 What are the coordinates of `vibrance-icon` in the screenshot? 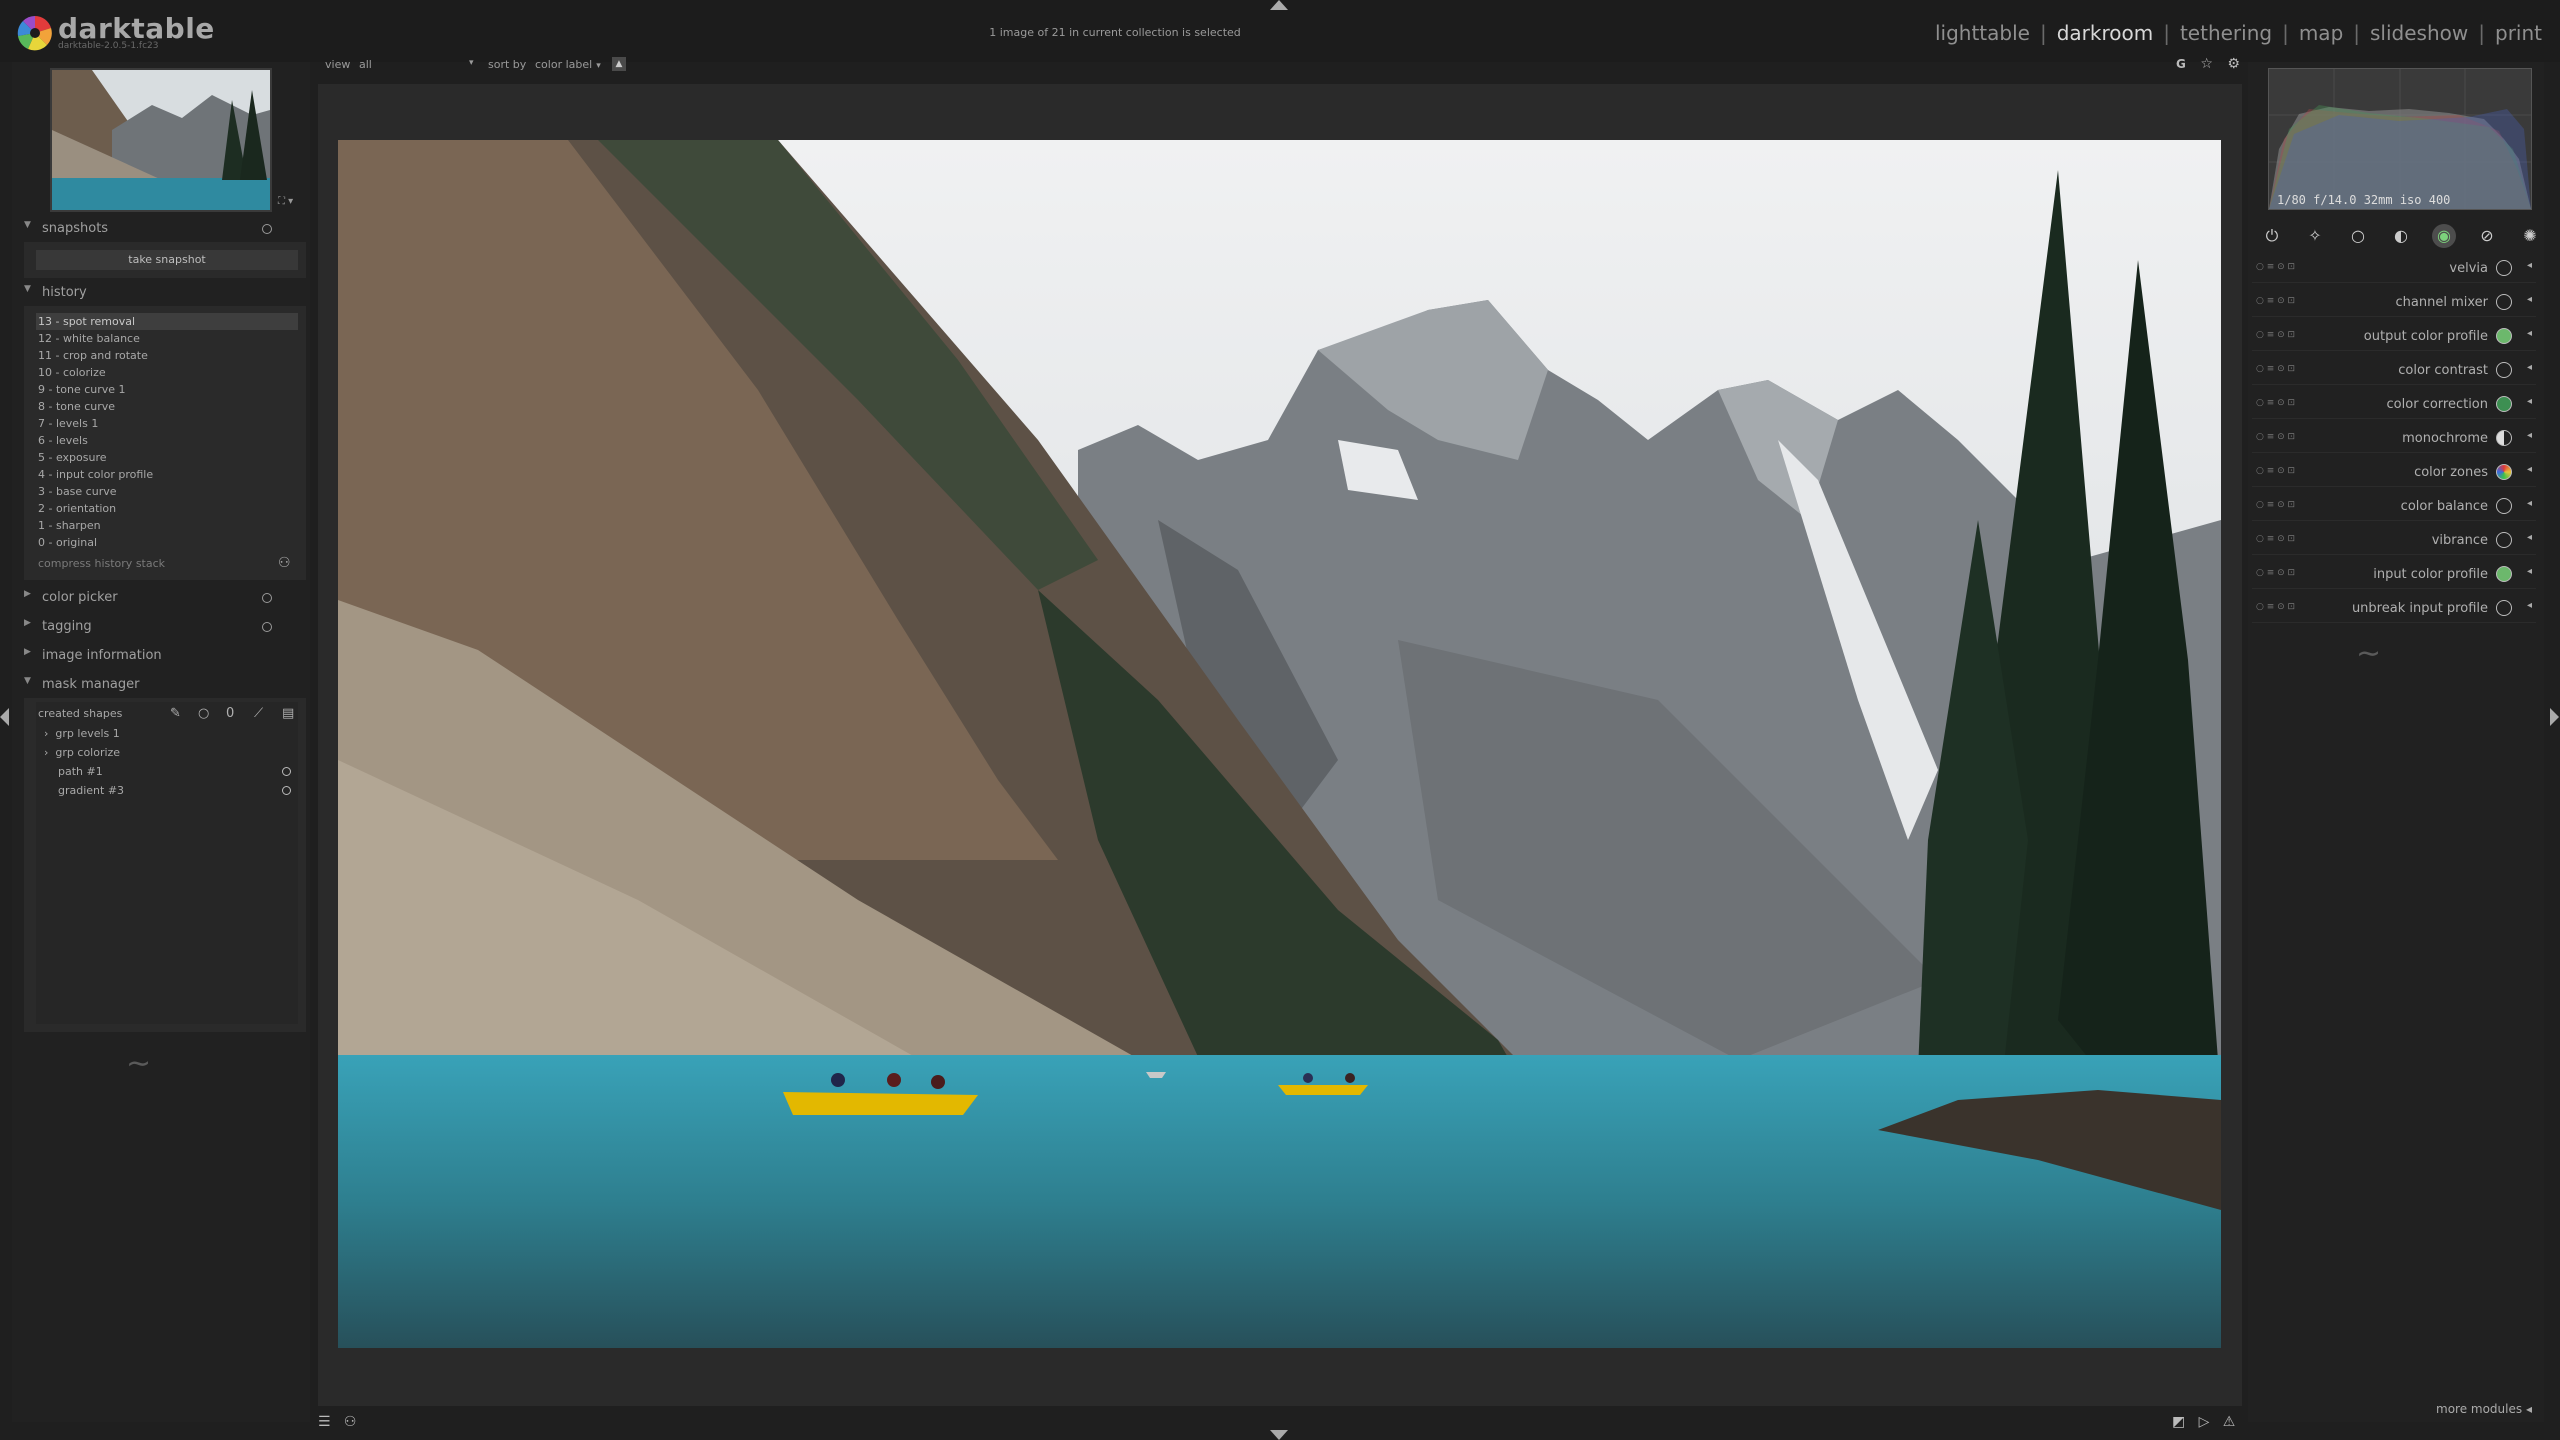 It's located at (2504, 540).